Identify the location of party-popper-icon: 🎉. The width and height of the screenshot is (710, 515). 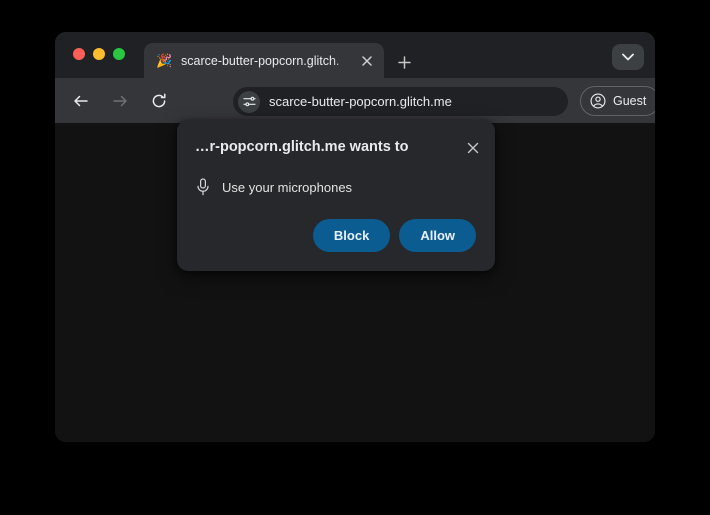
(164, 60).